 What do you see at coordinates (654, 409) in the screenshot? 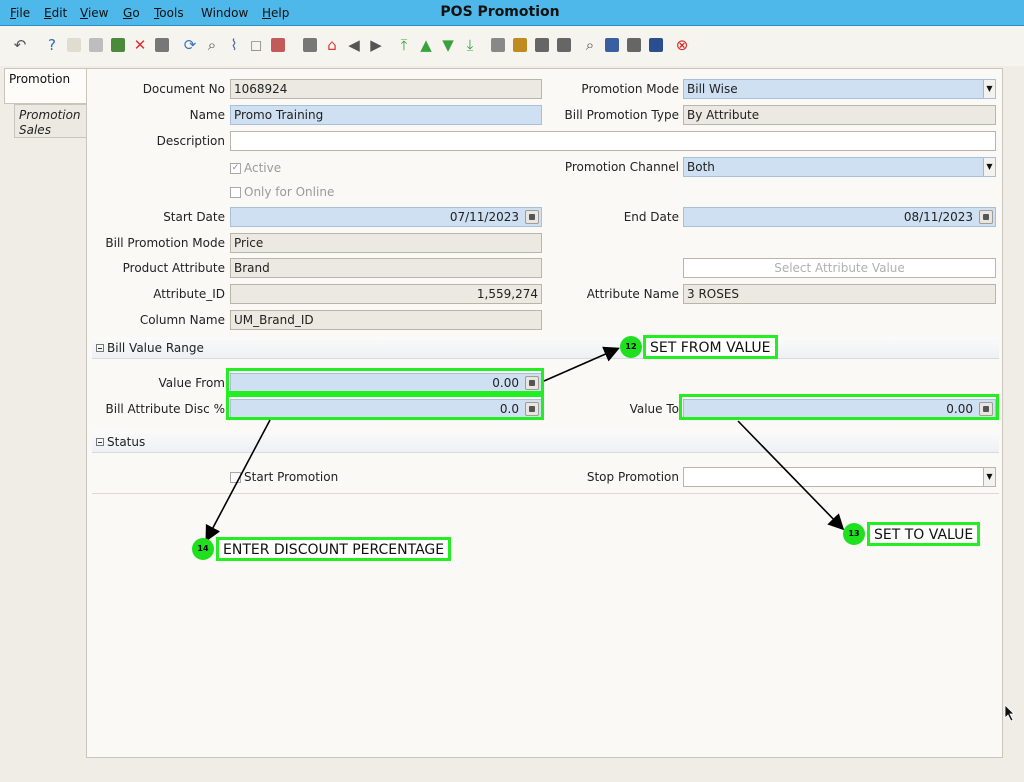
I see `value-to-label: Value To` at bounding box center [654, 409].